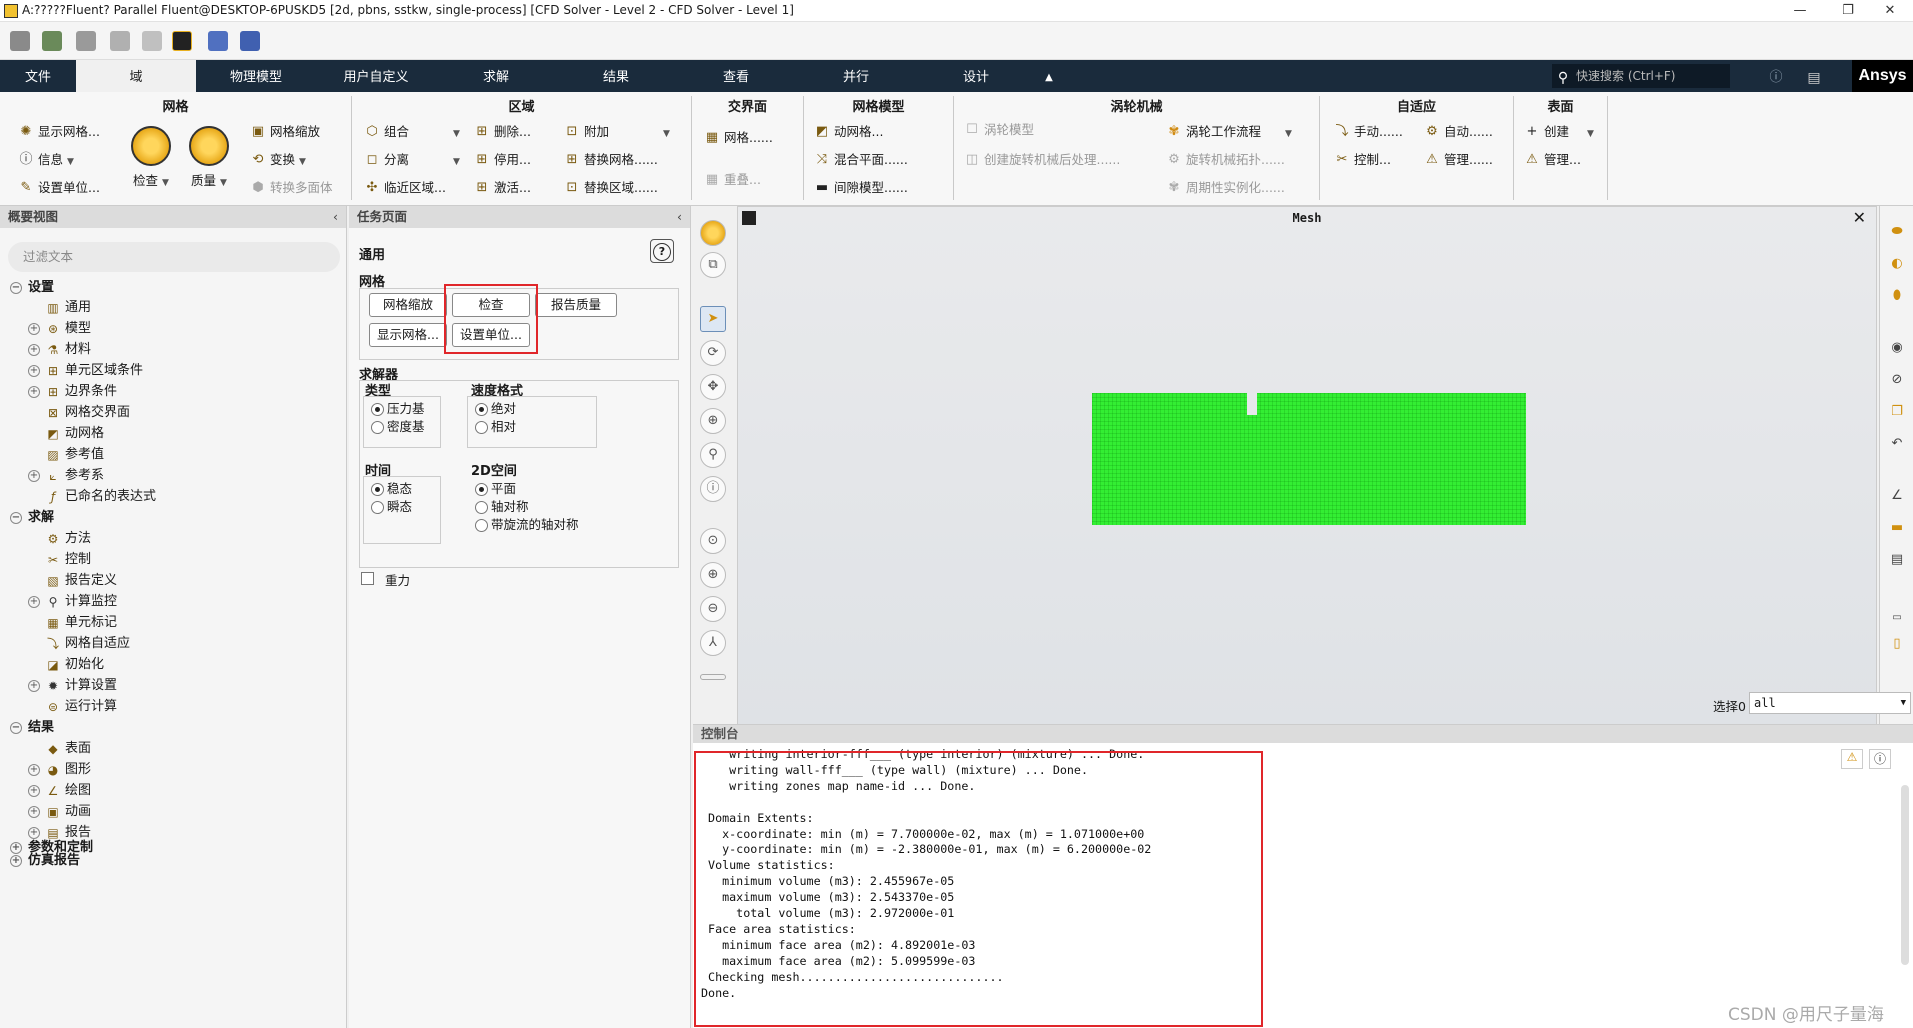  I want to click on toolbar-handle-icon: ▭, so click(1897, 618).